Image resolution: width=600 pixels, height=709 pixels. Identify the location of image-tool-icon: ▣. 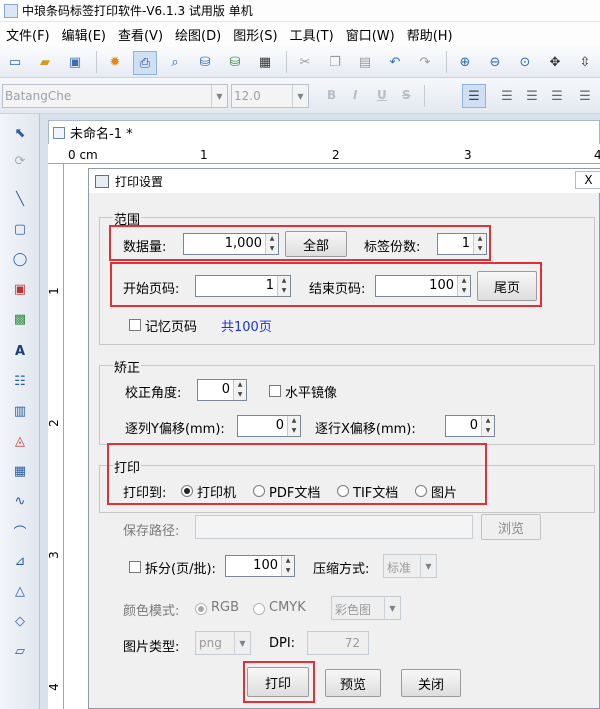
(20, 289).